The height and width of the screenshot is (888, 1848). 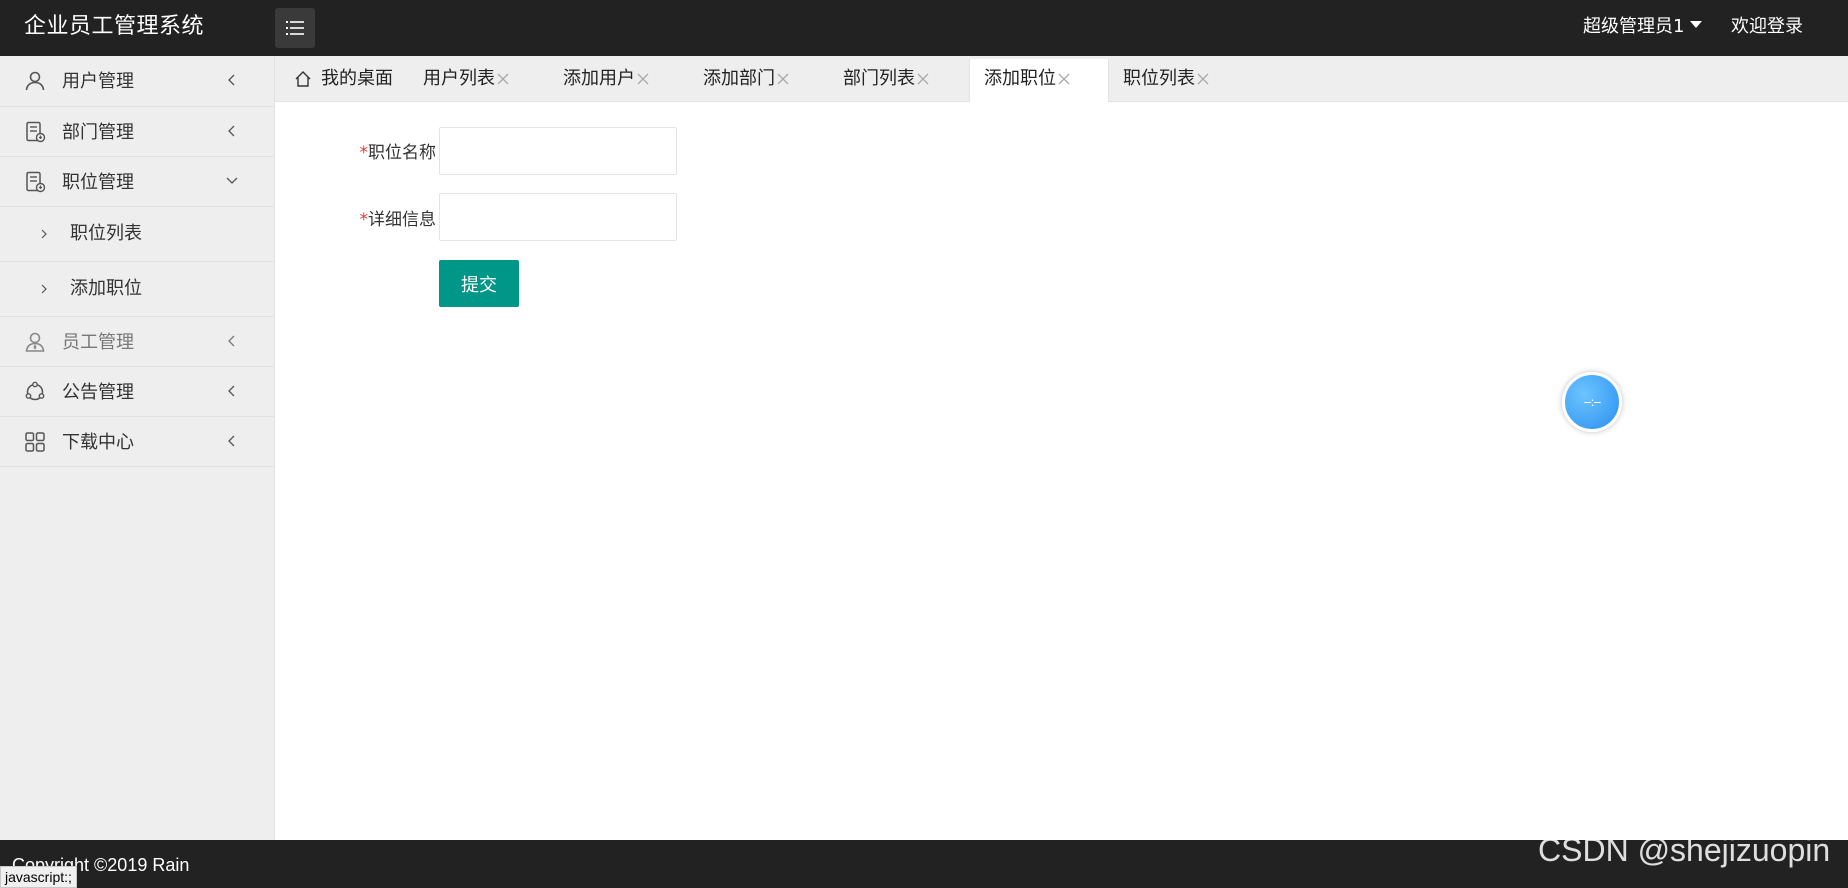 I want to click on tab-add-department: 添加部门, so click(x=759, y=80).